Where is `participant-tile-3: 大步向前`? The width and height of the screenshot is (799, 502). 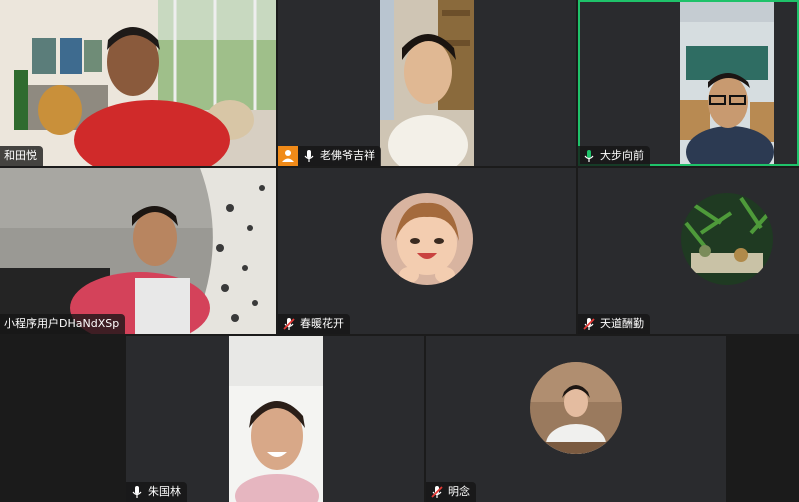 participant-tile-3: 大步向前 is located at coordinates (688, 83).